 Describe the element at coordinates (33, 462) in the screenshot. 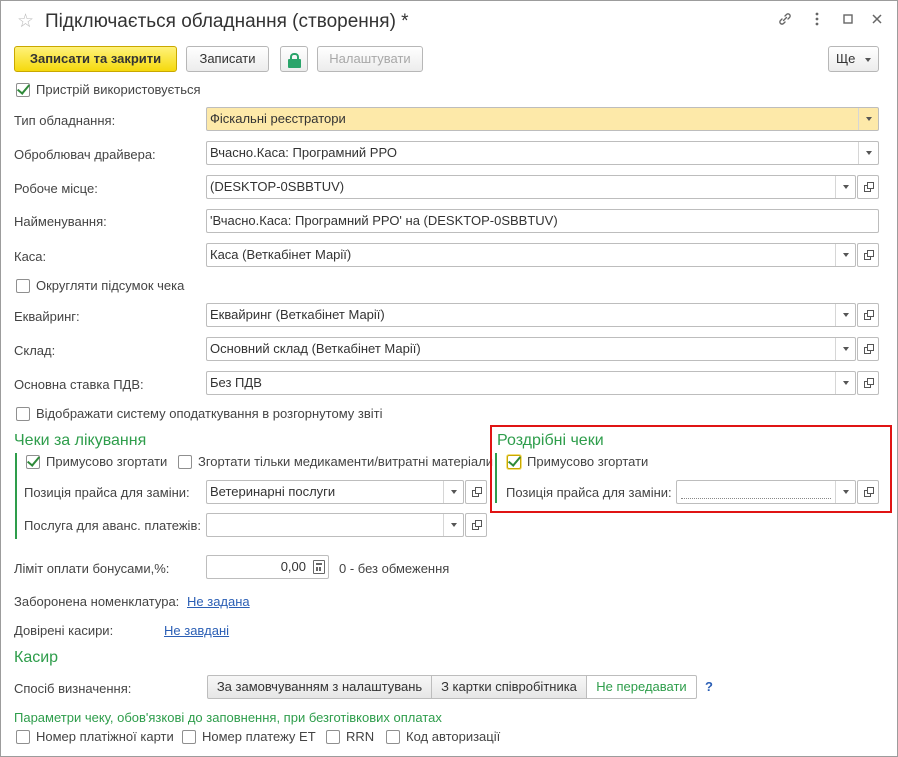

I see `treatment-force-collapse-checkbox` at that location.